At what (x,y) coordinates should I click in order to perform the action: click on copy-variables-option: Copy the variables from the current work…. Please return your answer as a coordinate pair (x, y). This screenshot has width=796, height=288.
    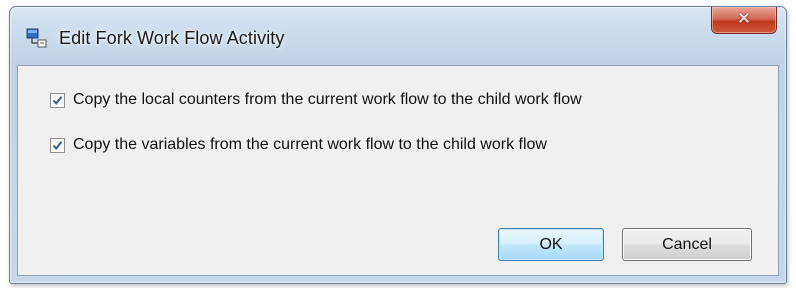
    Looking at the image, I should click on (298, 145).